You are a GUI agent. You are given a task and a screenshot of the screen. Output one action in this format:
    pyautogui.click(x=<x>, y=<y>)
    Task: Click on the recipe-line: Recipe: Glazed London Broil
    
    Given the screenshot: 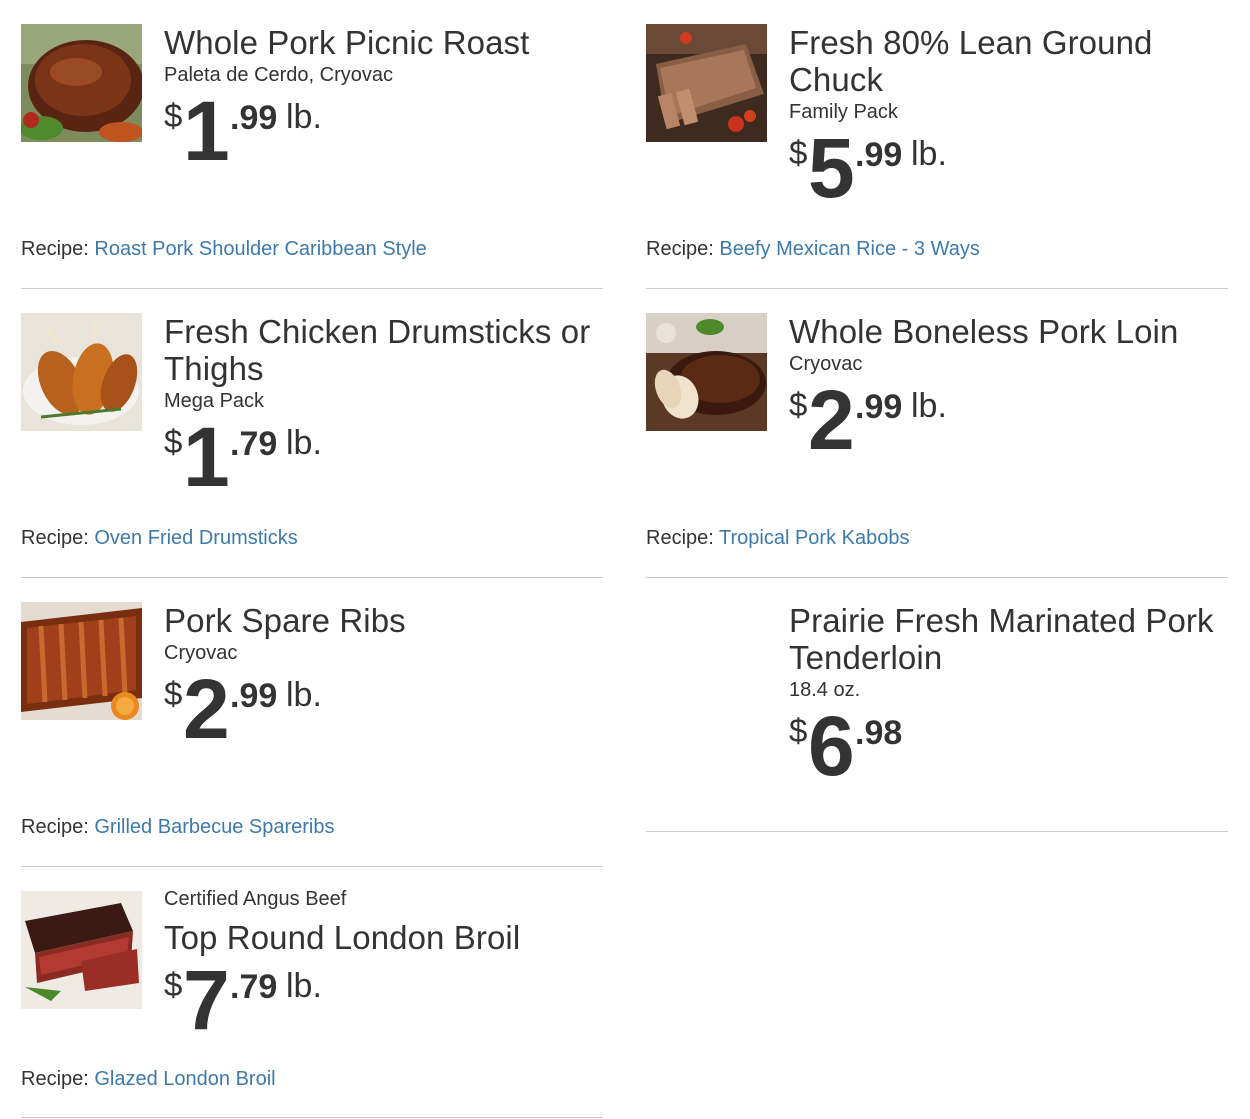 What is the action you would take?
    pyautogui.click(x=148, y=1079)
    